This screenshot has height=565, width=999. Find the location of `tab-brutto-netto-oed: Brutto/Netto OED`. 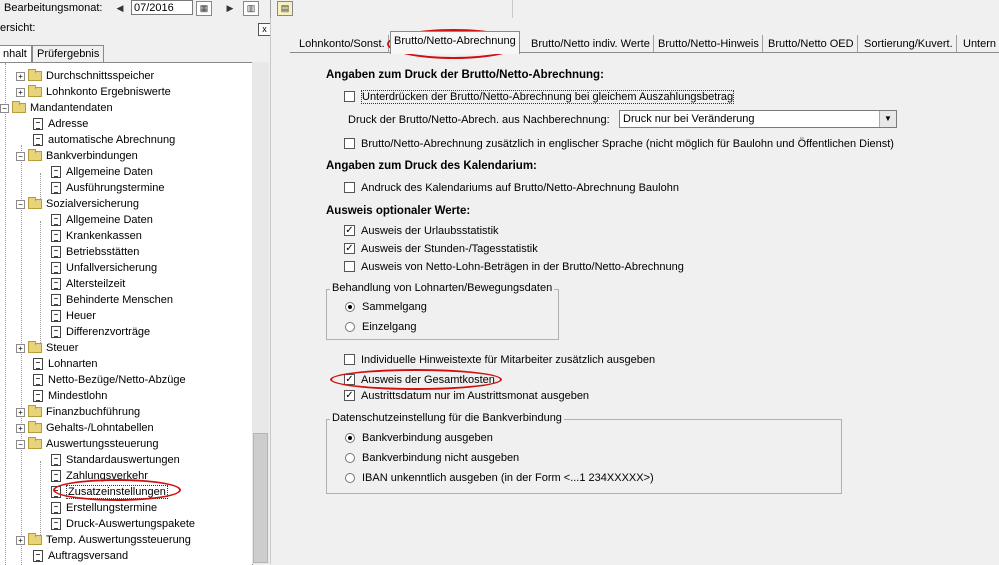

tab-brutto-netto-oed: Brutto/Netto OED is located at coordinates (811, 44).